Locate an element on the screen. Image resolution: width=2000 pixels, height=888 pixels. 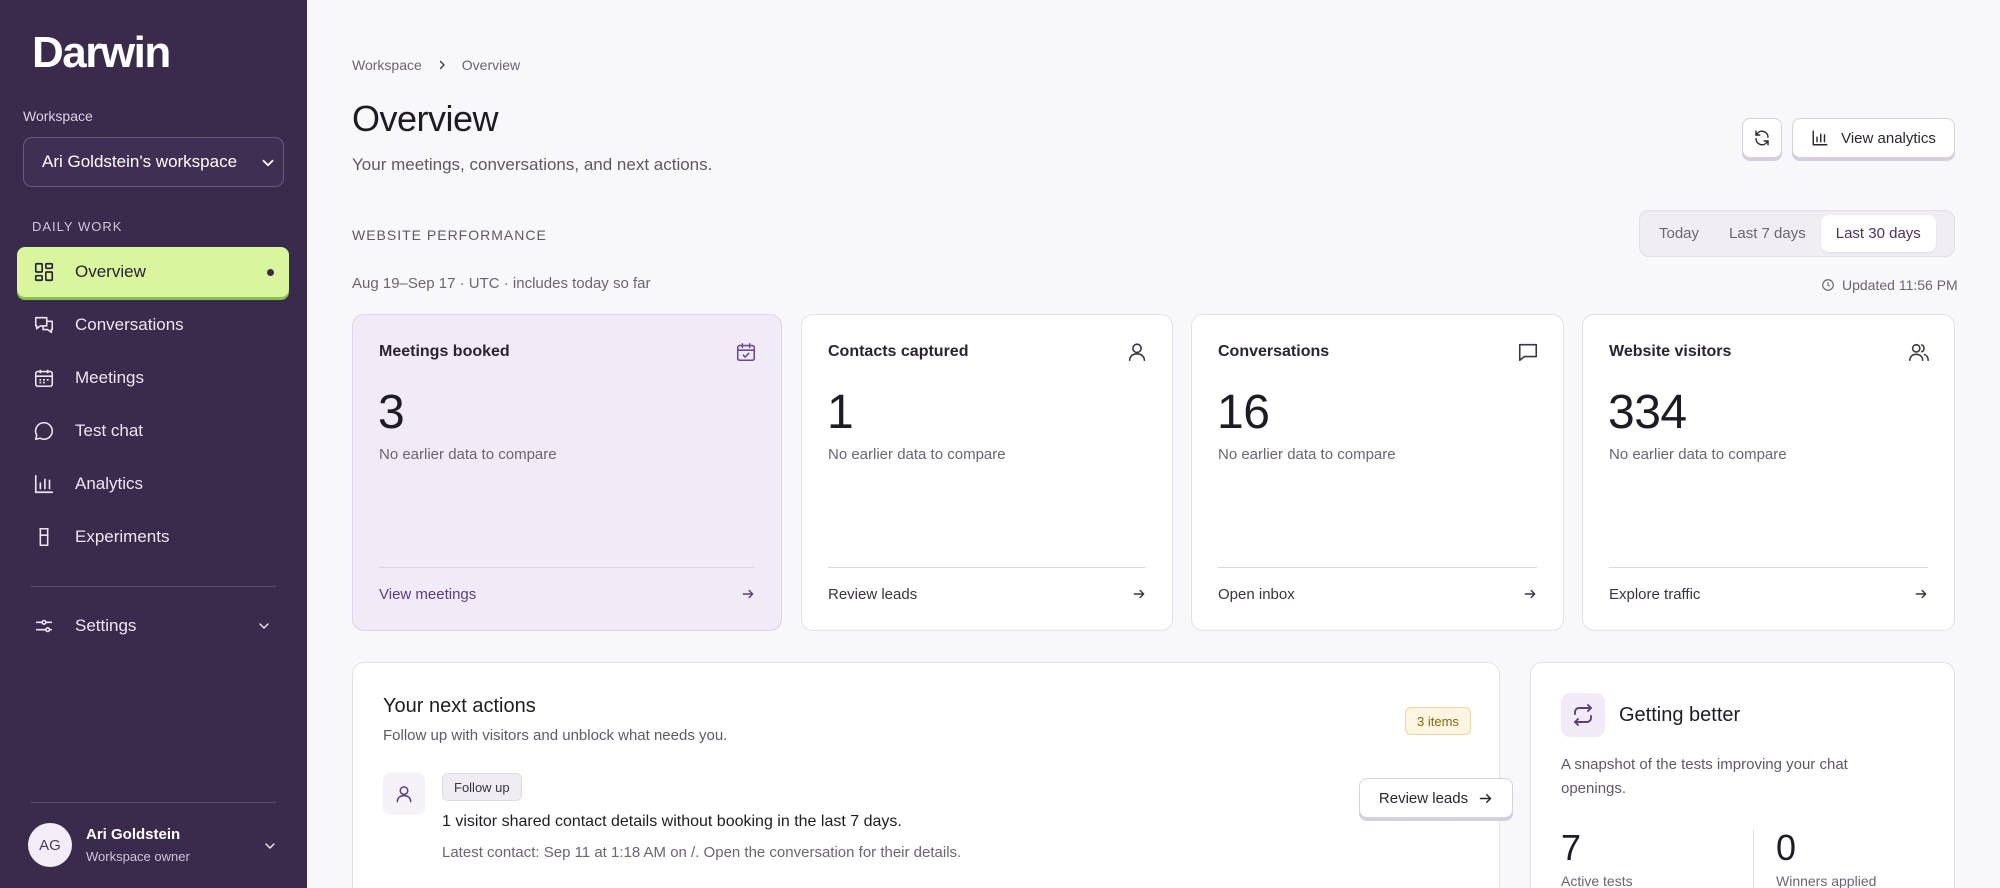
card-title: Contacts captured is located at coordinates (898, 351).